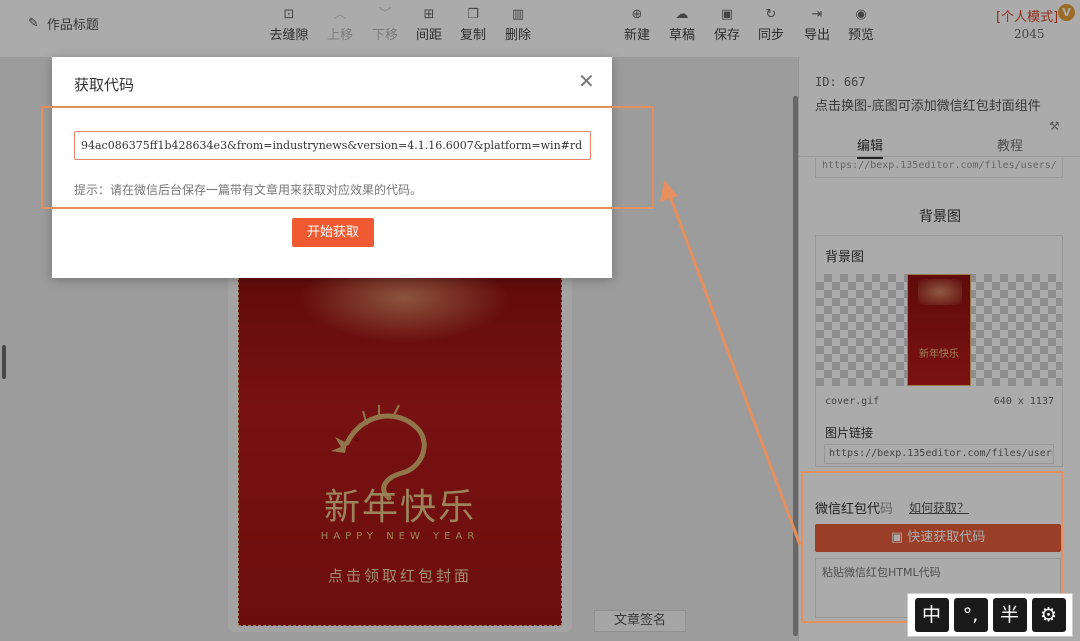 The image size is (1080, 641). I want to click on ime-punct-icon: °,, so click(970, 615).